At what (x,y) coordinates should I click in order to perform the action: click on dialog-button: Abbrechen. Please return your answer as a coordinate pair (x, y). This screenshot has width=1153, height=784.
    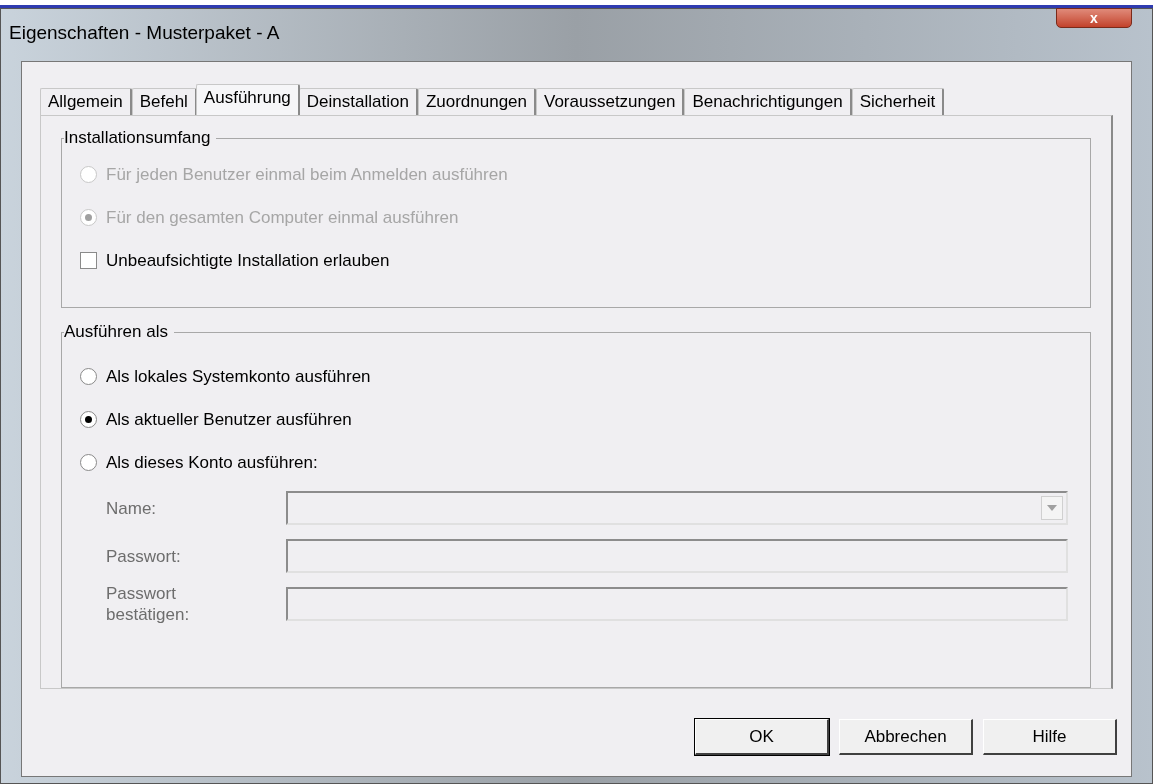
    Looking at the image, I should click on (906, 737).